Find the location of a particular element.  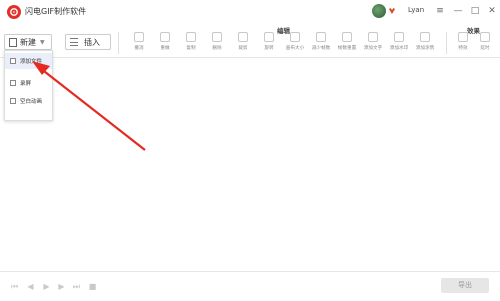

effects-icon is located at coordinates (463, 37).